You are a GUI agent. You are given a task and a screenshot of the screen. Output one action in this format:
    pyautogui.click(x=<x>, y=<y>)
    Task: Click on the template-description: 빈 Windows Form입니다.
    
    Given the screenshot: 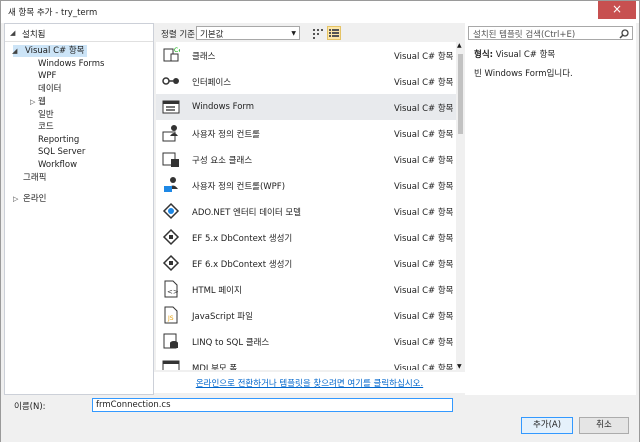 What is the action you would take?
    pyautogui.click(x=523, y=74)
    